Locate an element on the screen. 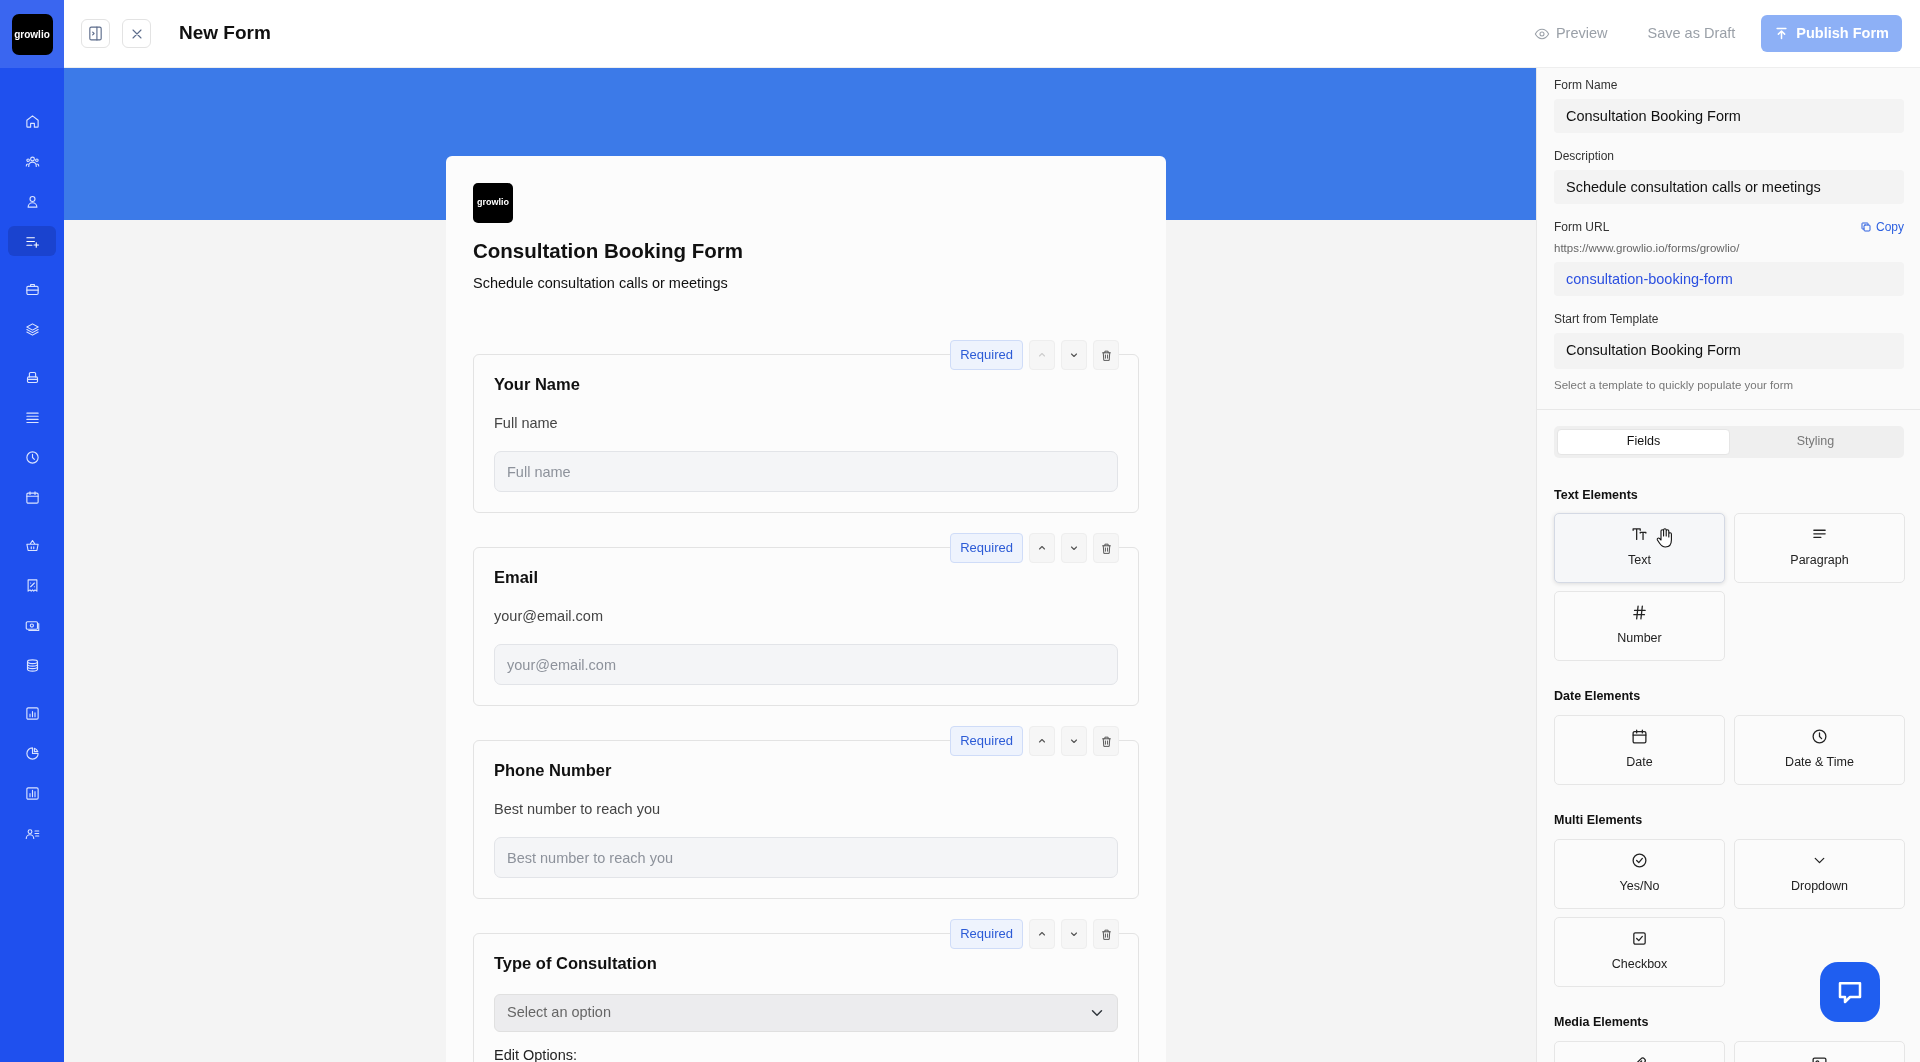 Image resolution: width=1920 pixels, height=1062 pixels. field-label: Your Name is located at coordinates (537, 384).